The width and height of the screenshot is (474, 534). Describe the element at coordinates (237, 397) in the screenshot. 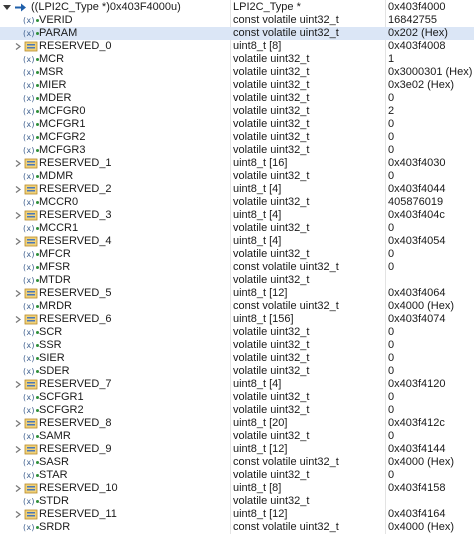

I see `tree-row: (x) SCFGR1 volatile uint32_t 0` at that location.